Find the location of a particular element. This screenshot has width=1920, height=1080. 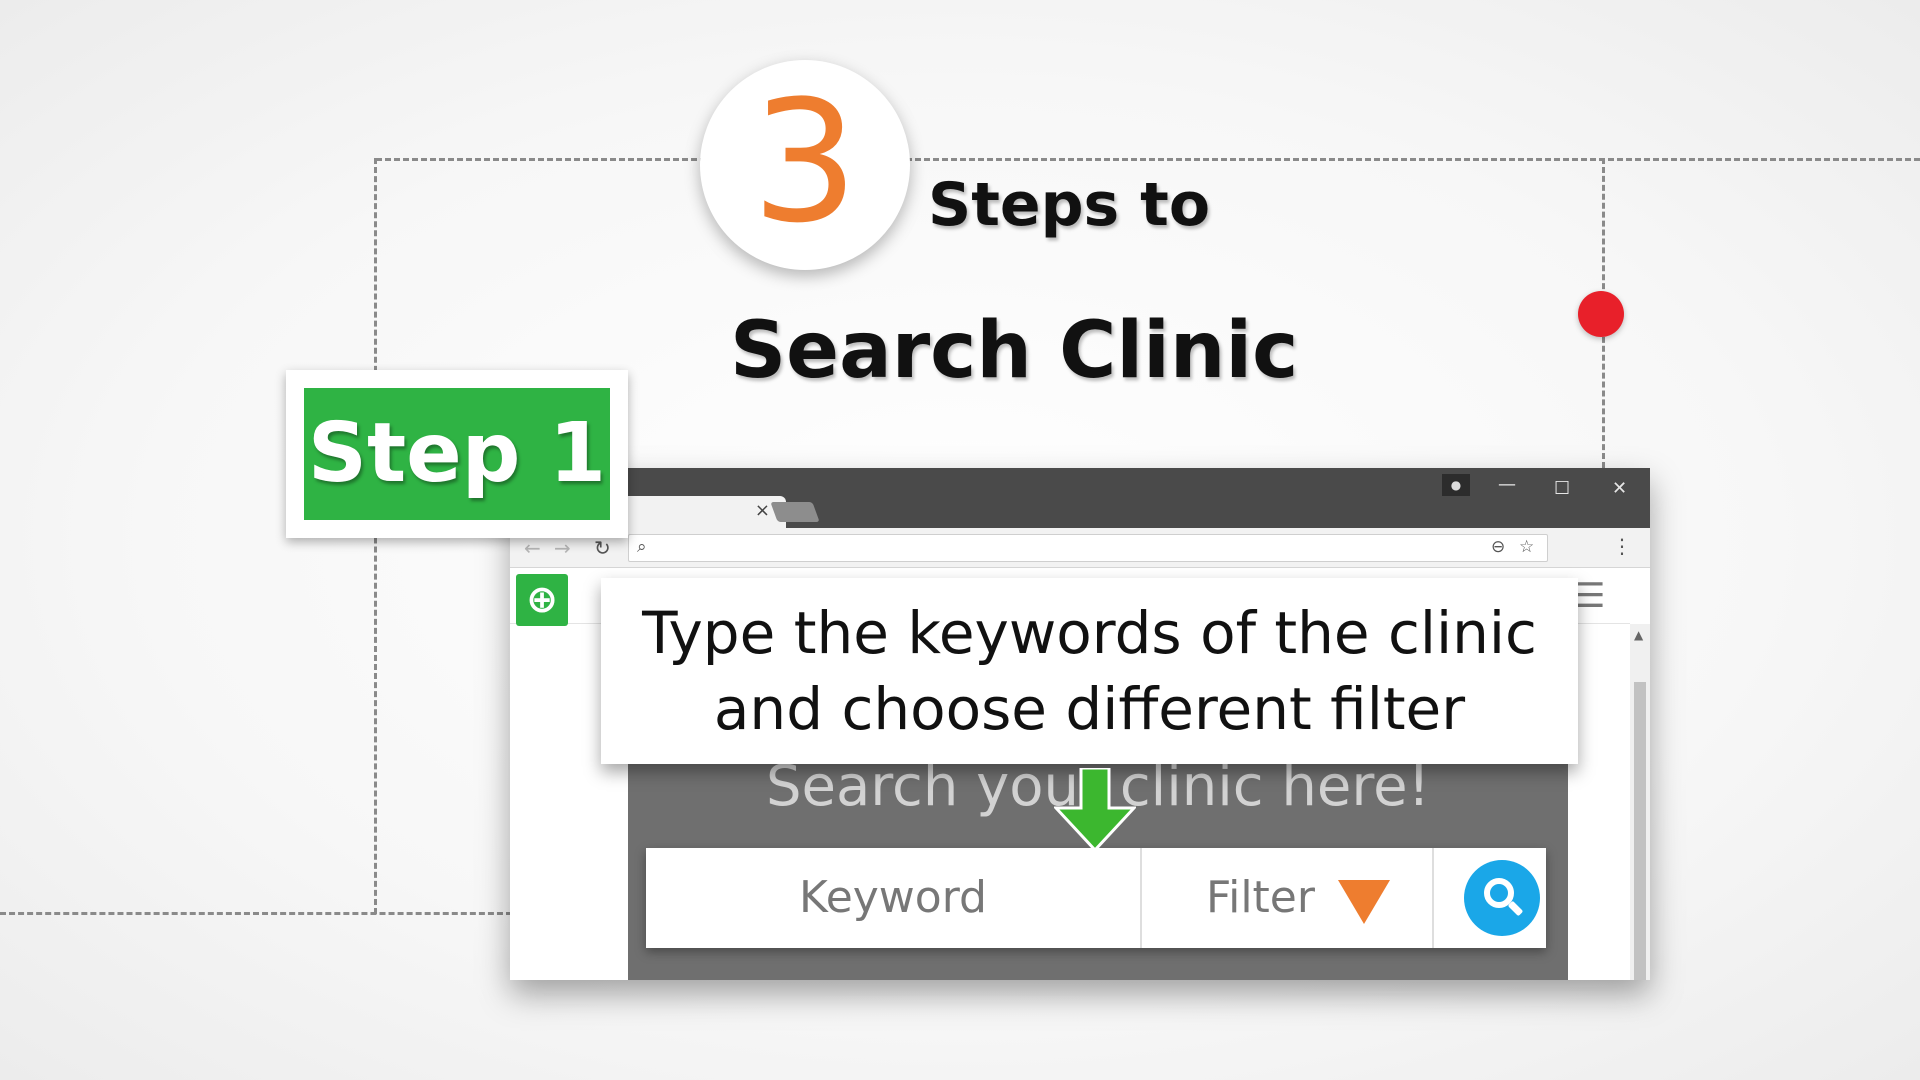

step-count-circle: 3 is located at coordinates (805, 165).